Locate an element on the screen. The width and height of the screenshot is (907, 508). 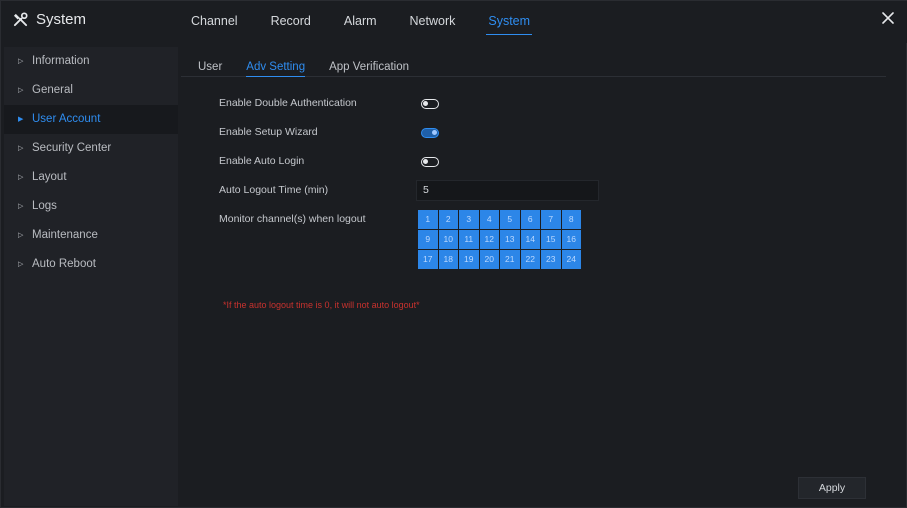
channel-button-9: 9 is located at coordinates (428, 239).